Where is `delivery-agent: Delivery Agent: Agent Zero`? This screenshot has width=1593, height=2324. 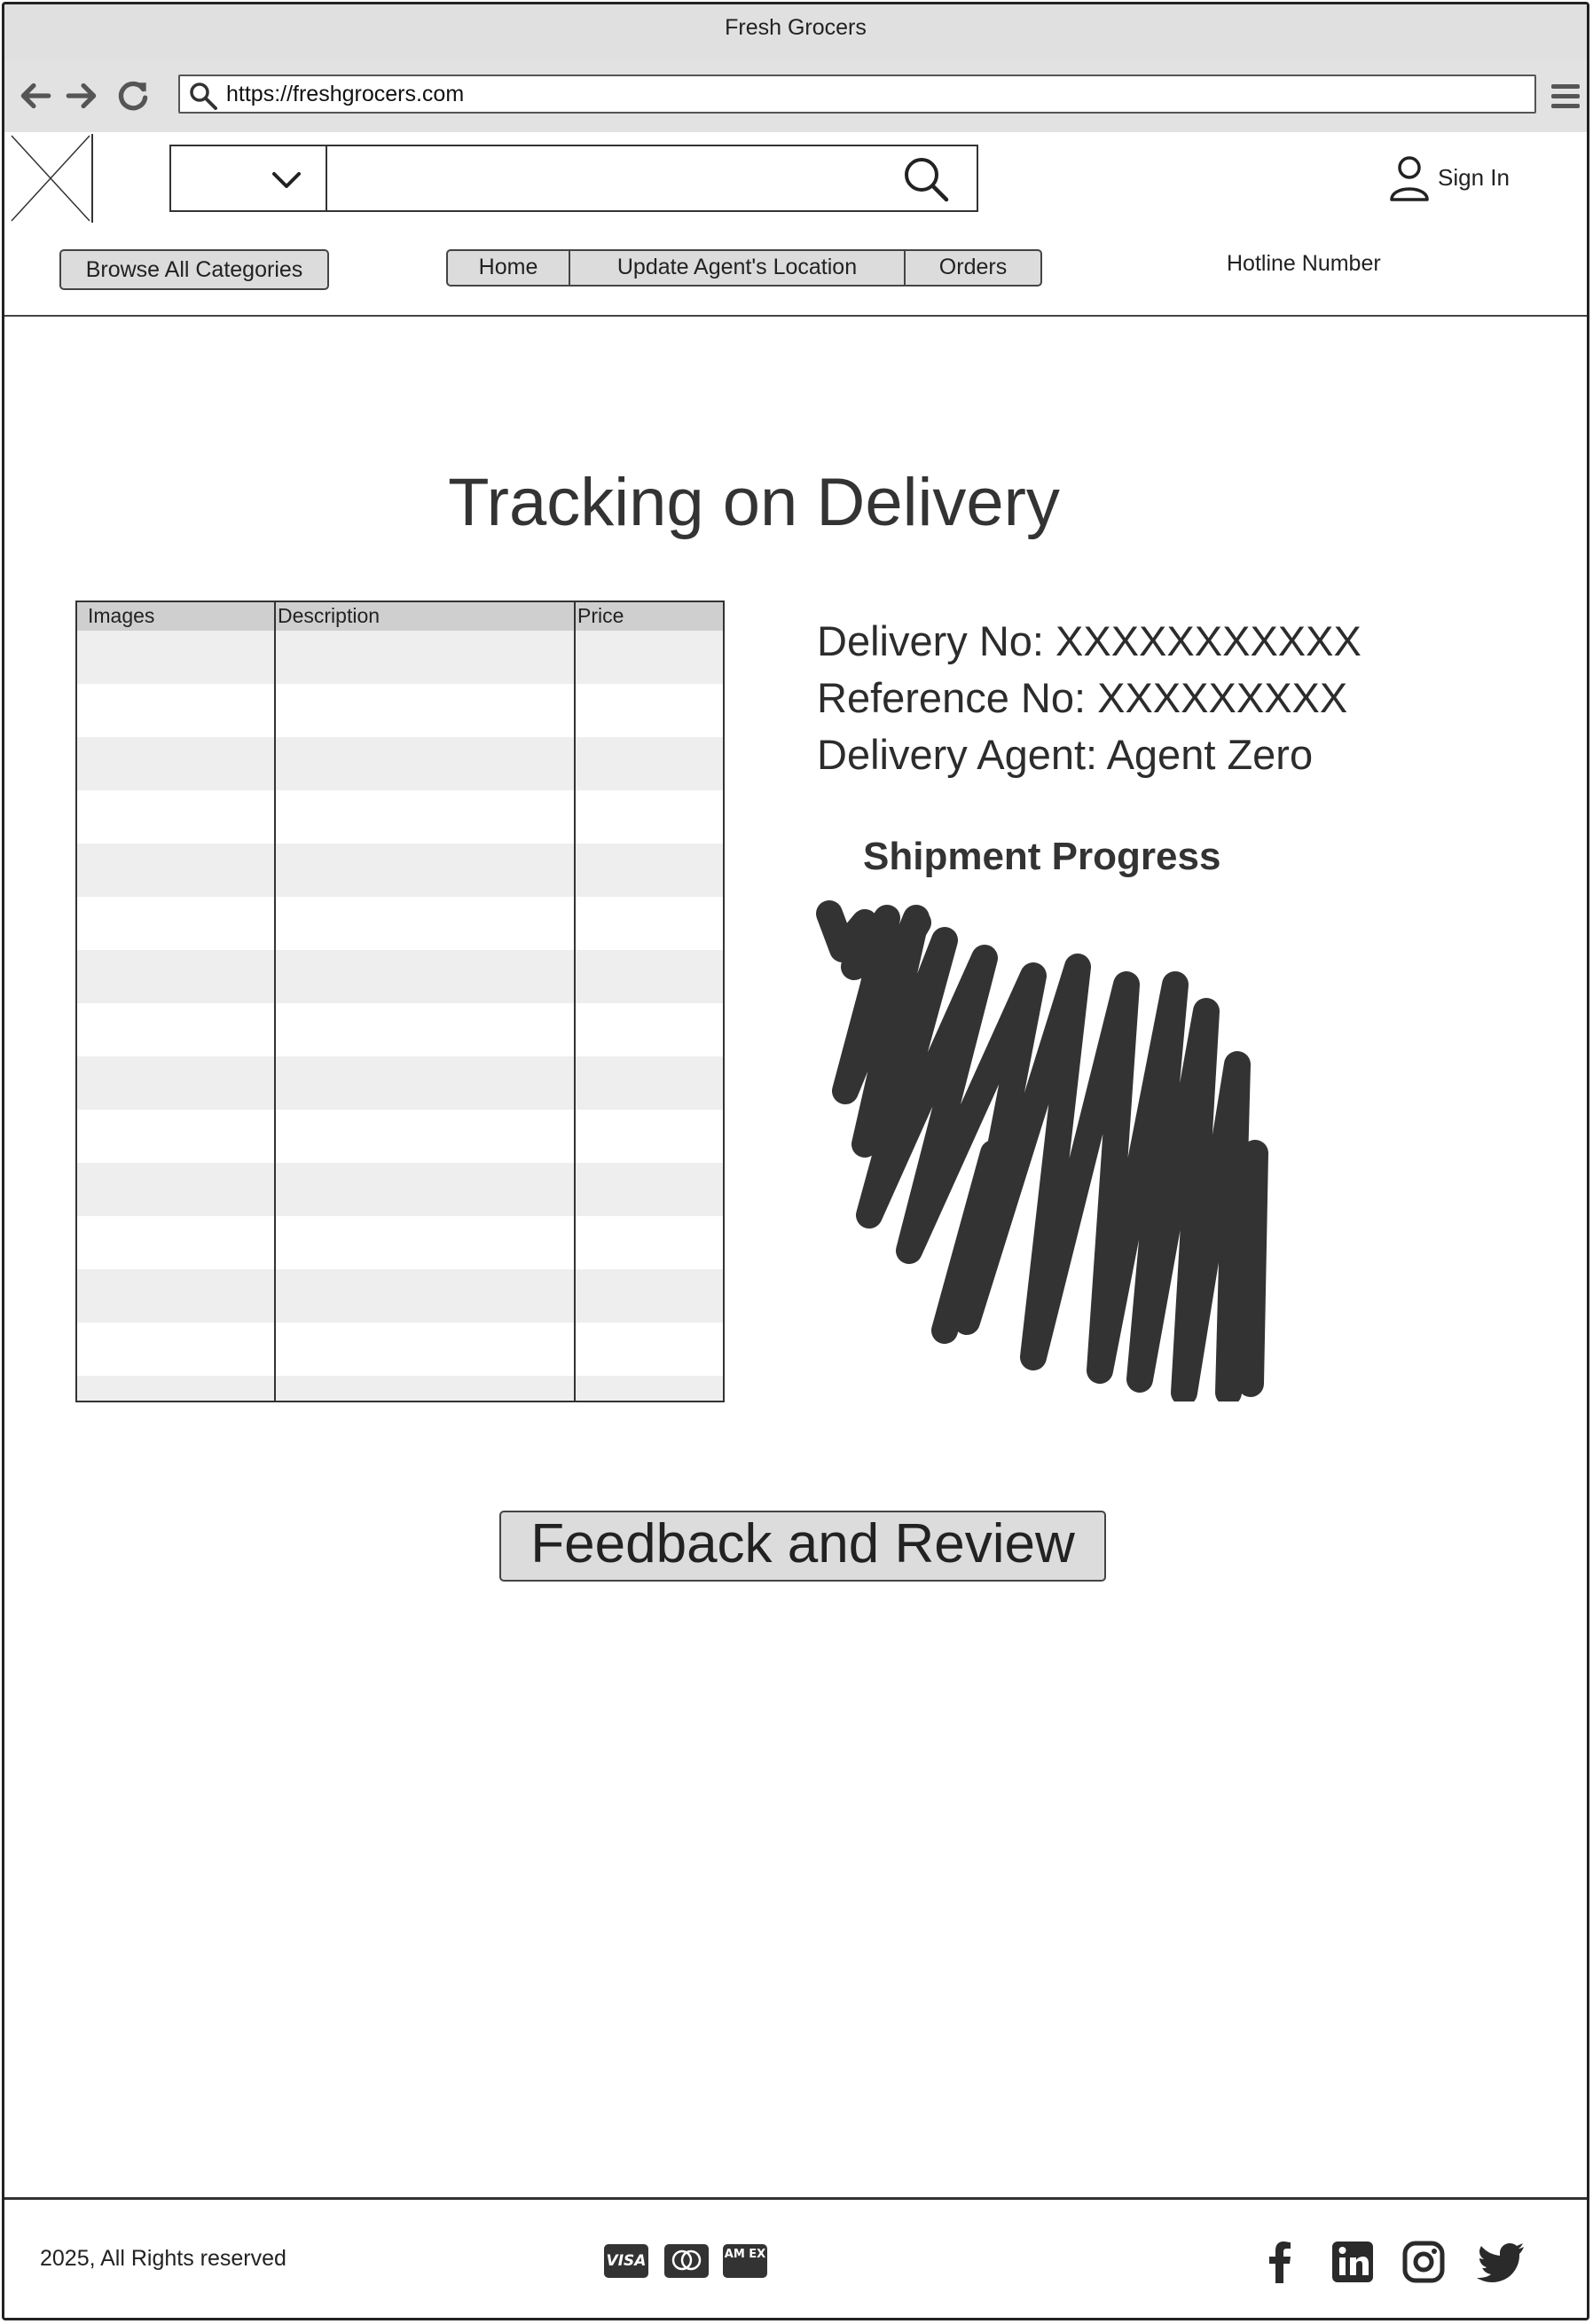
delivery-agent: Delivery Agent: Agent Zero is located at coordinates (1065, 754).